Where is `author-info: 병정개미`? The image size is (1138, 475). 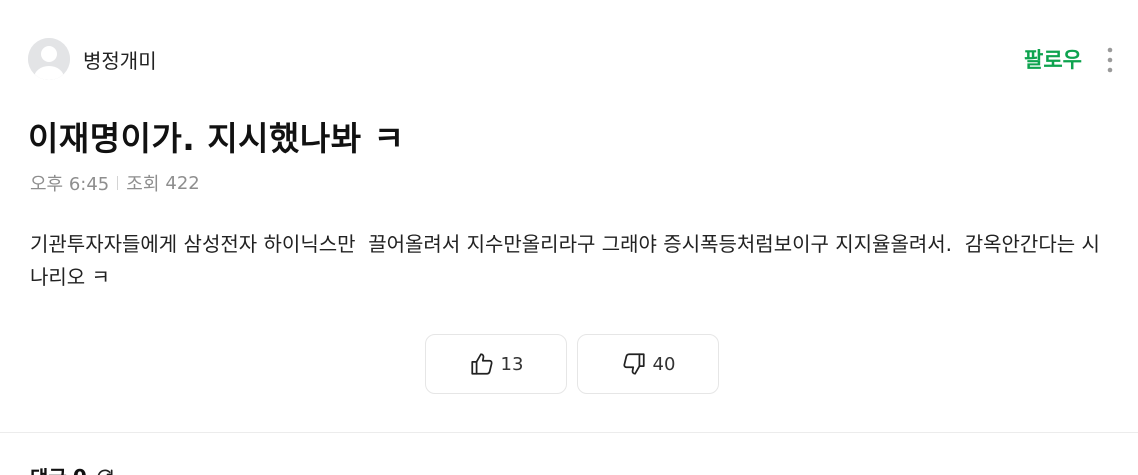 author-info: 병정개미 is located at coordinates (92, 59).